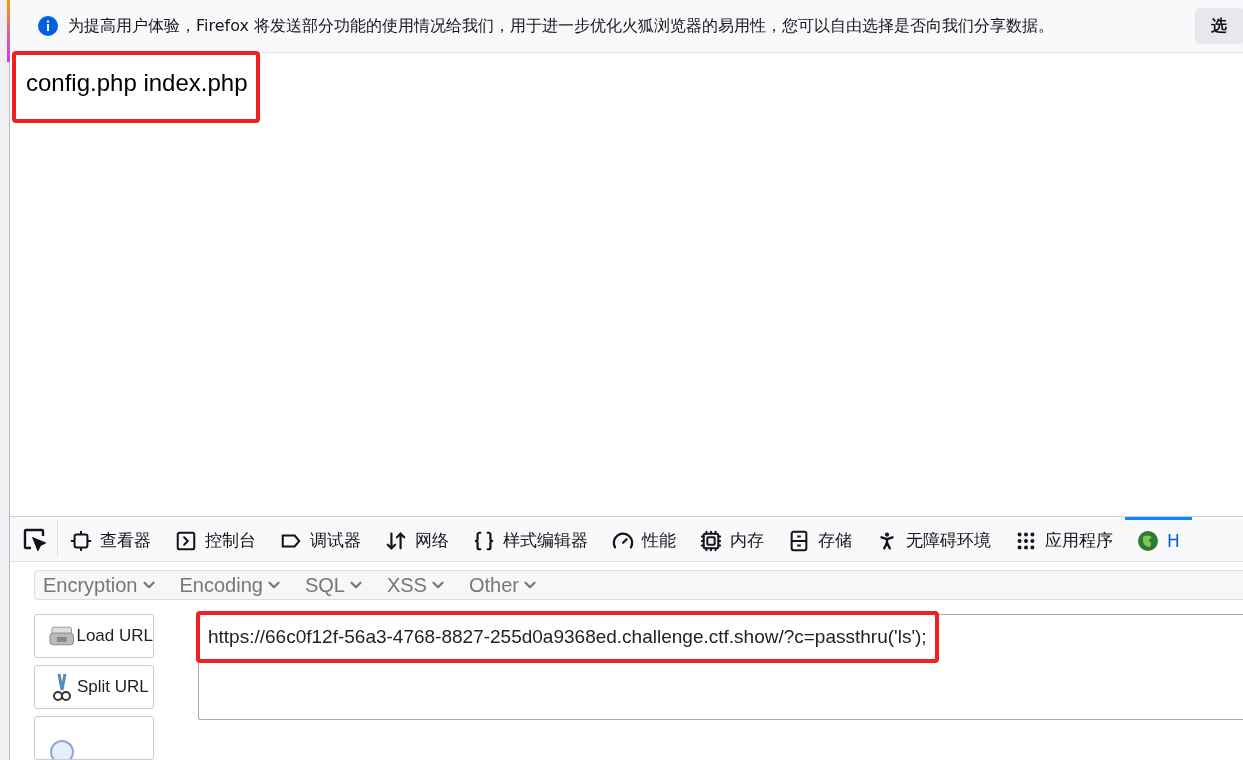  What do you see at coordinates (48, 26) in the screenshot?
I see `info-icon` at bounding box center [48, 26].